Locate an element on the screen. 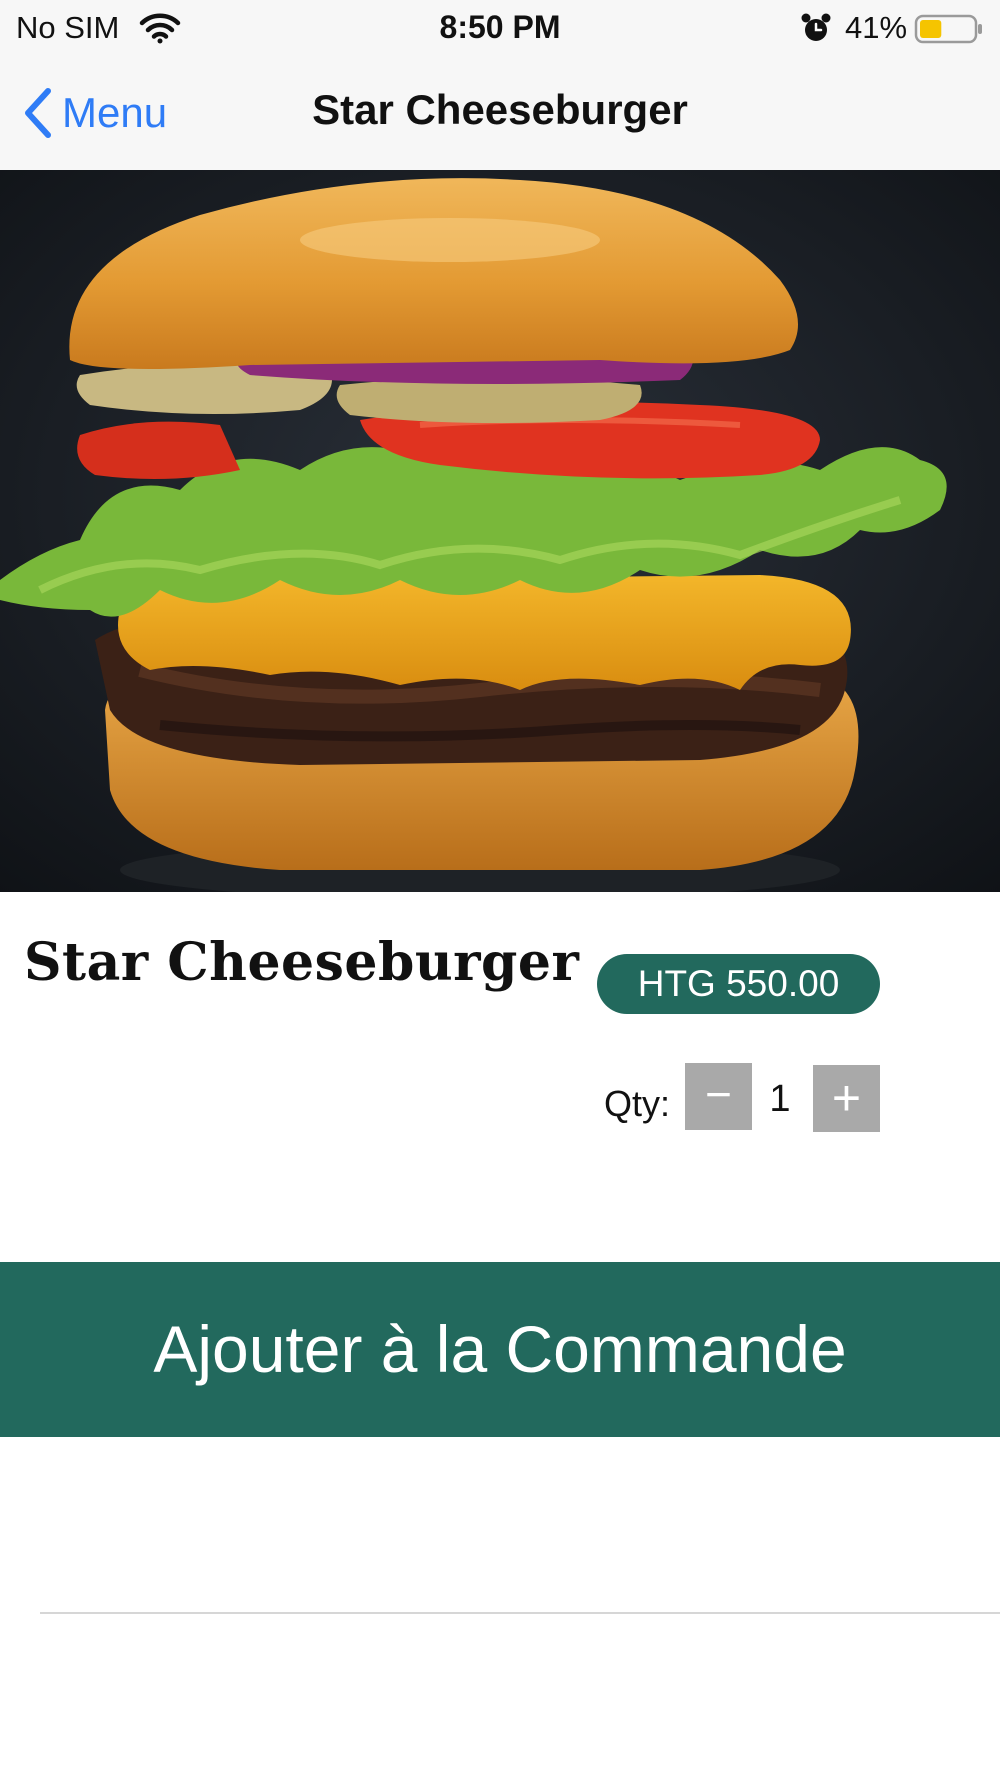 Image resolution: width=1000 pixels, height=1778 pixels. alarm-icon is located at coordinates (816, 27).